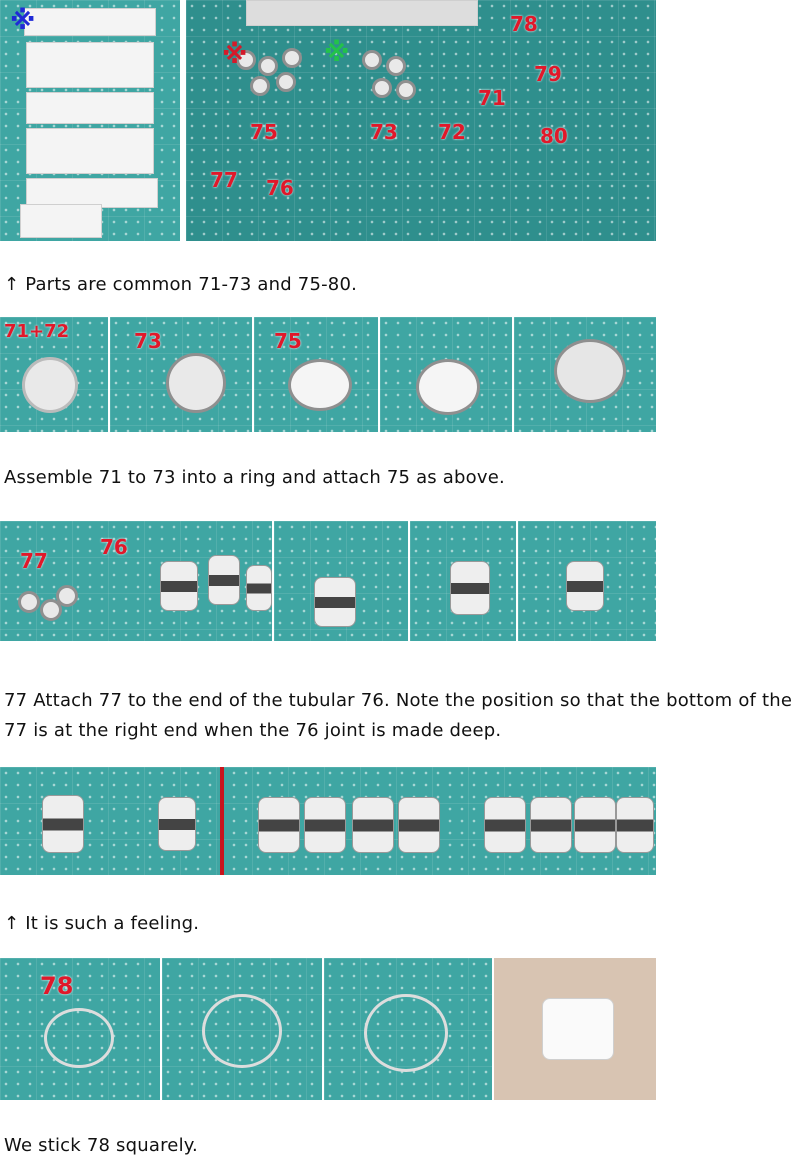  Describe the element at coordinates (328, 821) in the screenshot. I see `finished-parts-photo` at that location.